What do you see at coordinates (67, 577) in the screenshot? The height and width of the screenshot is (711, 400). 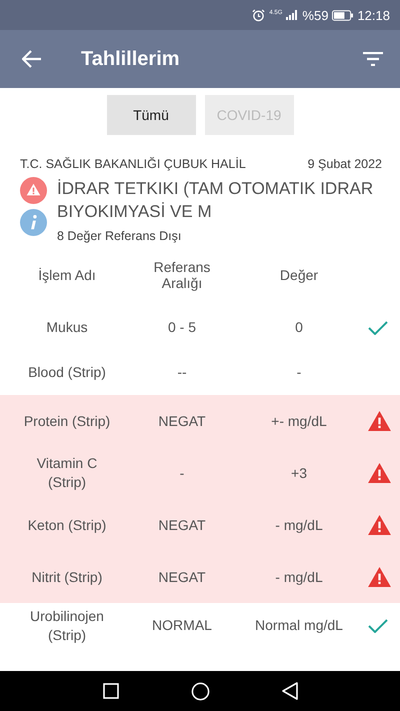 I see `table-cell: Nitrit (Strip)` at bounding box center [67, 577].